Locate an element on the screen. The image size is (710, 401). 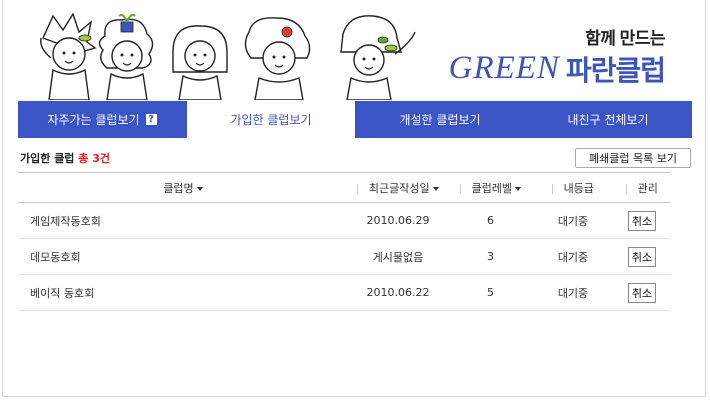
tab-label: 내친구 전체보기 is located at coordinates (608, 120).